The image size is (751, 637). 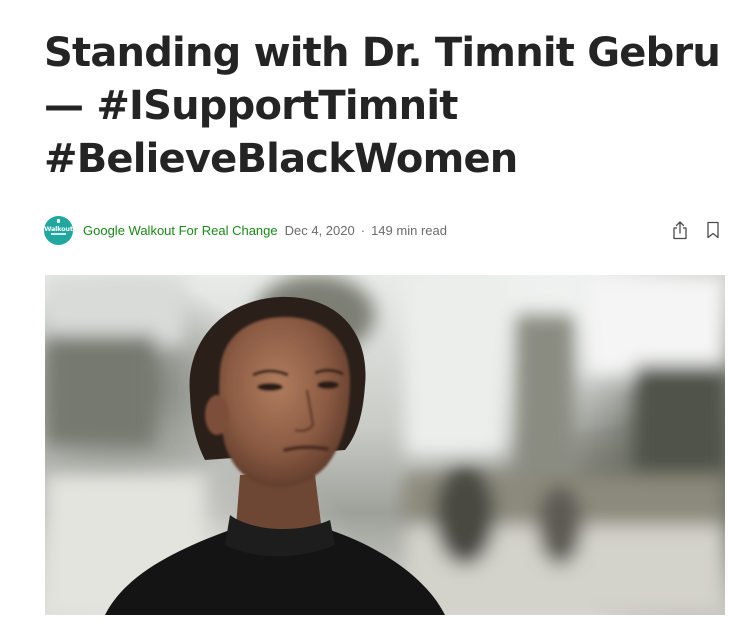 I want to click on author-link: Google Walkout For Real Change, so click(x=180, y=230).